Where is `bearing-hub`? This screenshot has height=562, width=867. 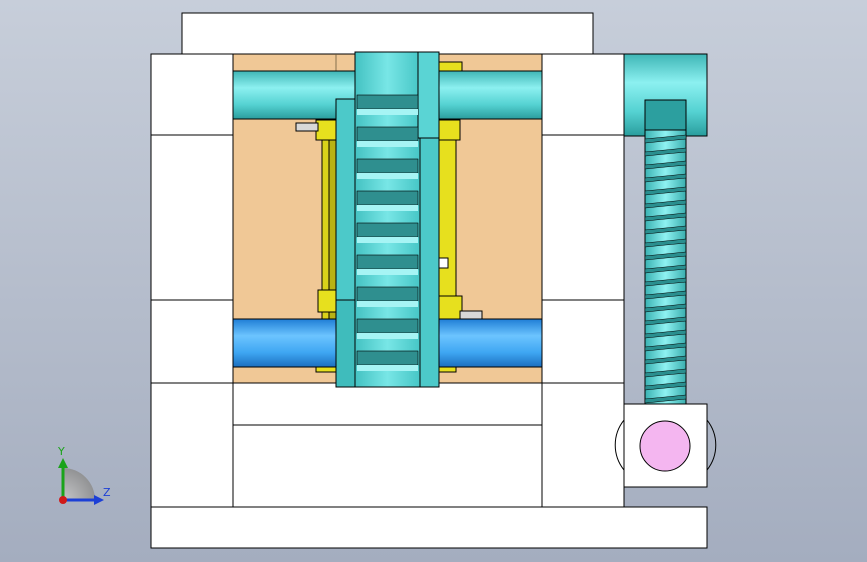 bearing-hub is located at coordinates (665, 446).